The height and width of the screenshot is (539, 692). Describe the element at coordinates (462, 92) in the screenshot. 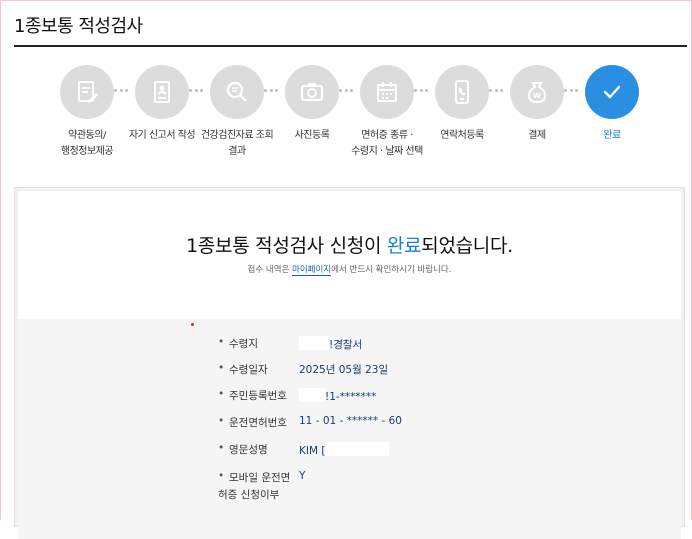

I see `mobile-phone-icon` at that location.